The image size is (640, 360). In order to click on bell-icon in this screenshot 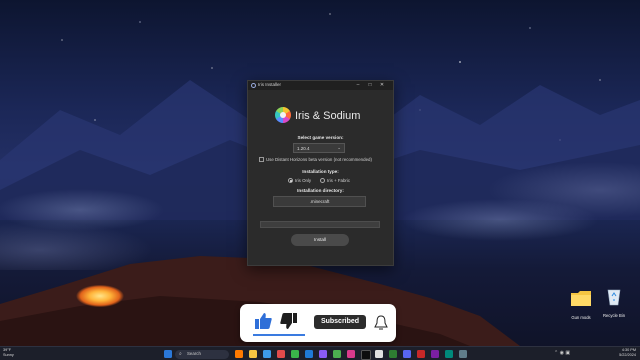, I will do `click(381, 323)`.